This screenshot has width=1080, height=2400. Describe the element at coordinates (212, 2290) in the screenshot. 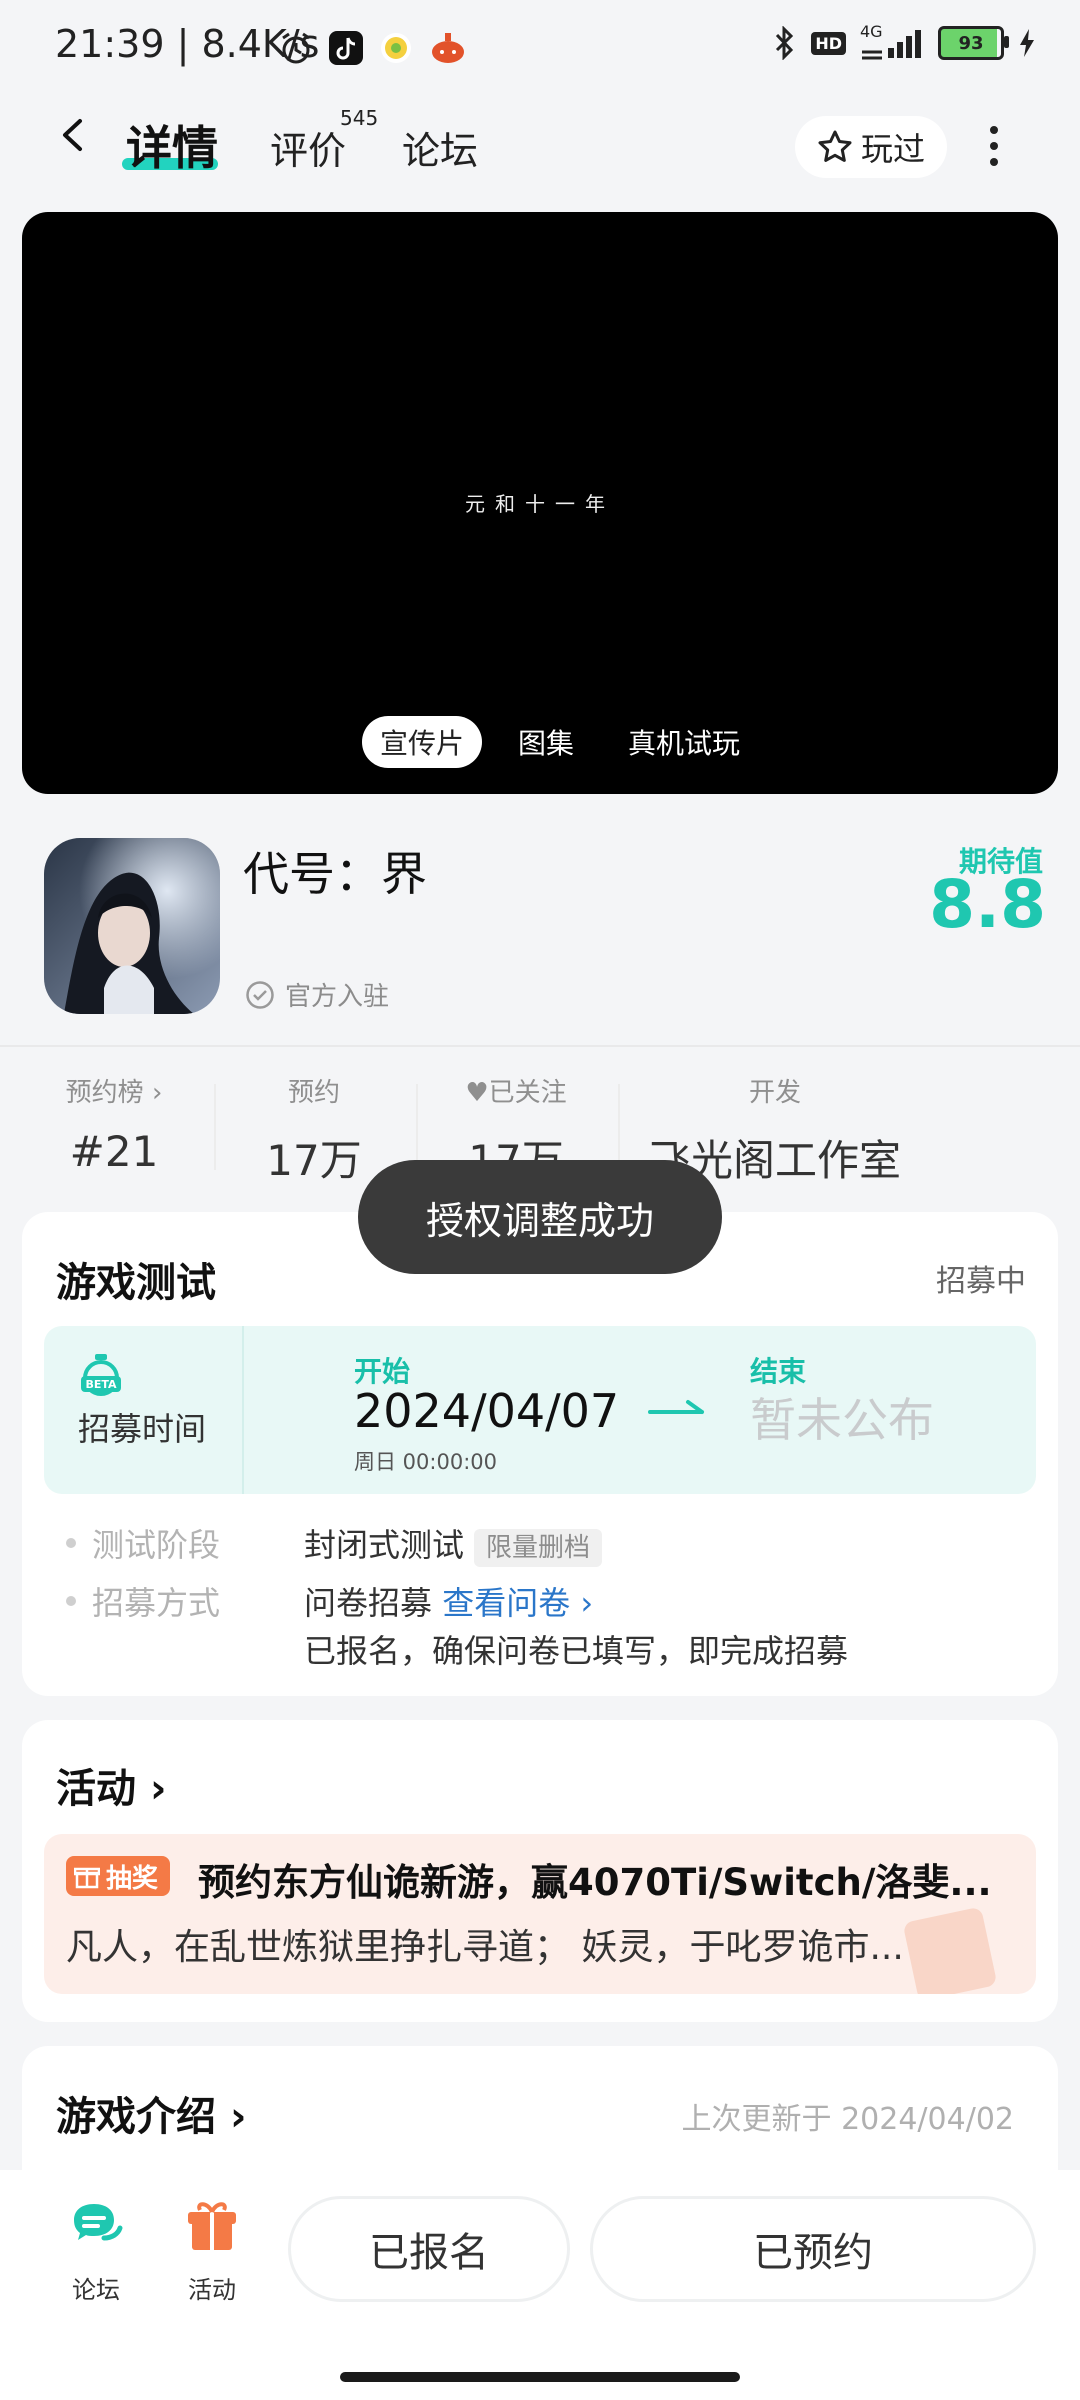

I see `bottom-activity-label: 活动` at that location.